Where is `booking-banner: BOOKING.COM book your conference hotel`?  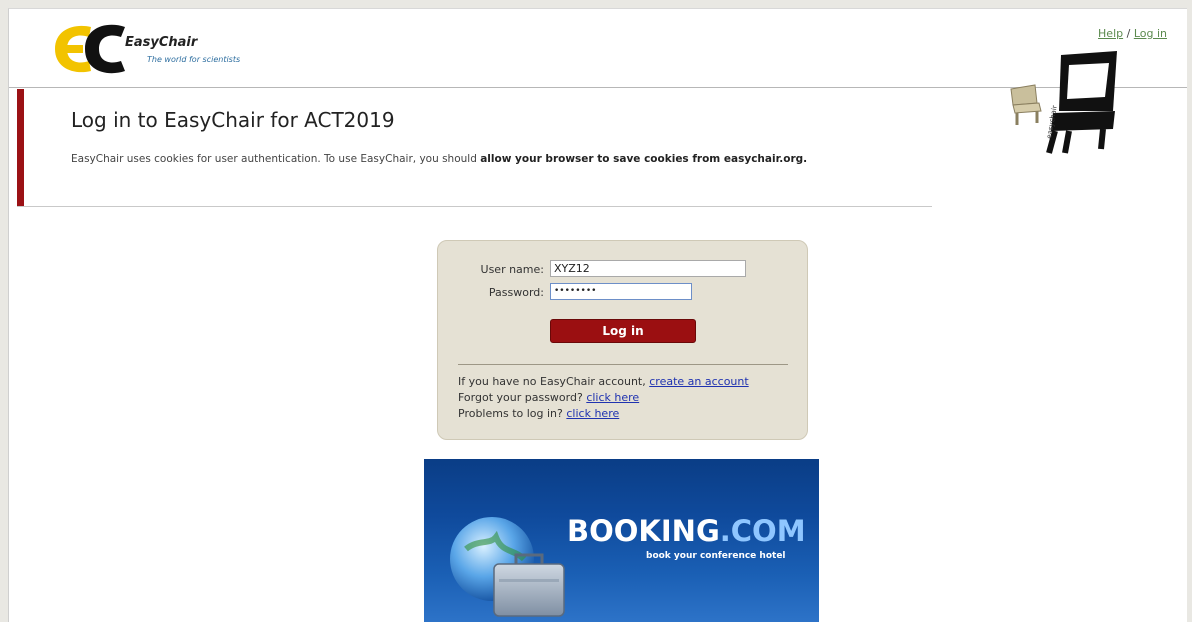 booking-banner: BOOKING.COM book your conference hotel is located at coordinates (621, 540).